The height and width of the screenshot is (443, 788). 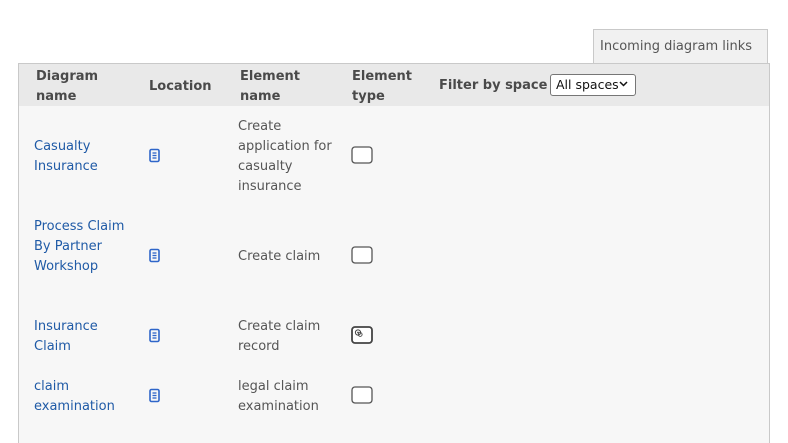 I want to click on diagram-name-link: Insurance Claim, so click(x=84, y=337).